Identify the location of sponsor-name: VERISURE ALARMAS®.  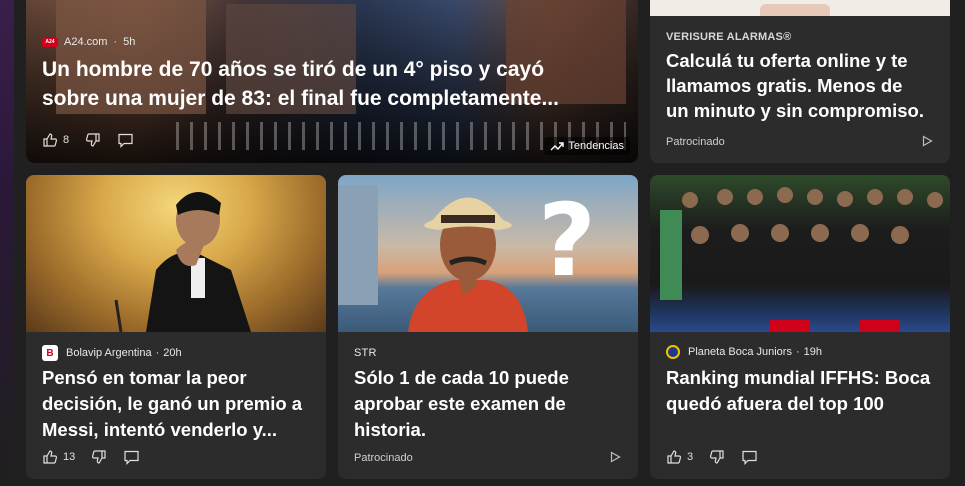
(729, 37).